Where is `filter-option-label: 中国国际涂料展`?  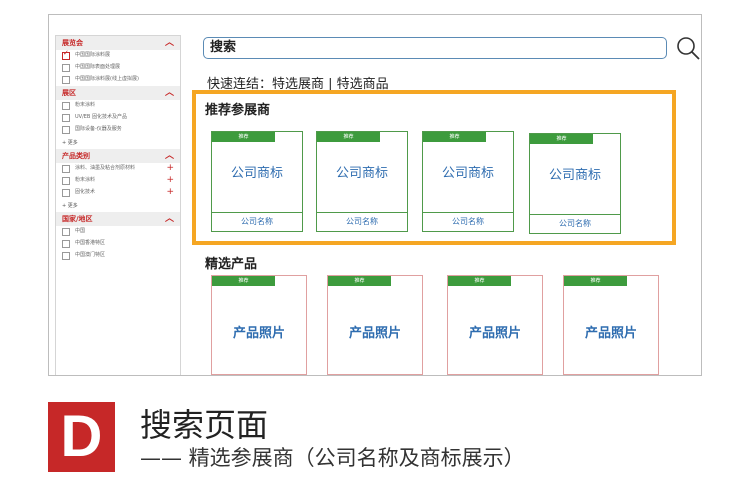 filter-option-label: 中国国际涂料展 is located at coordinates (93, 55).